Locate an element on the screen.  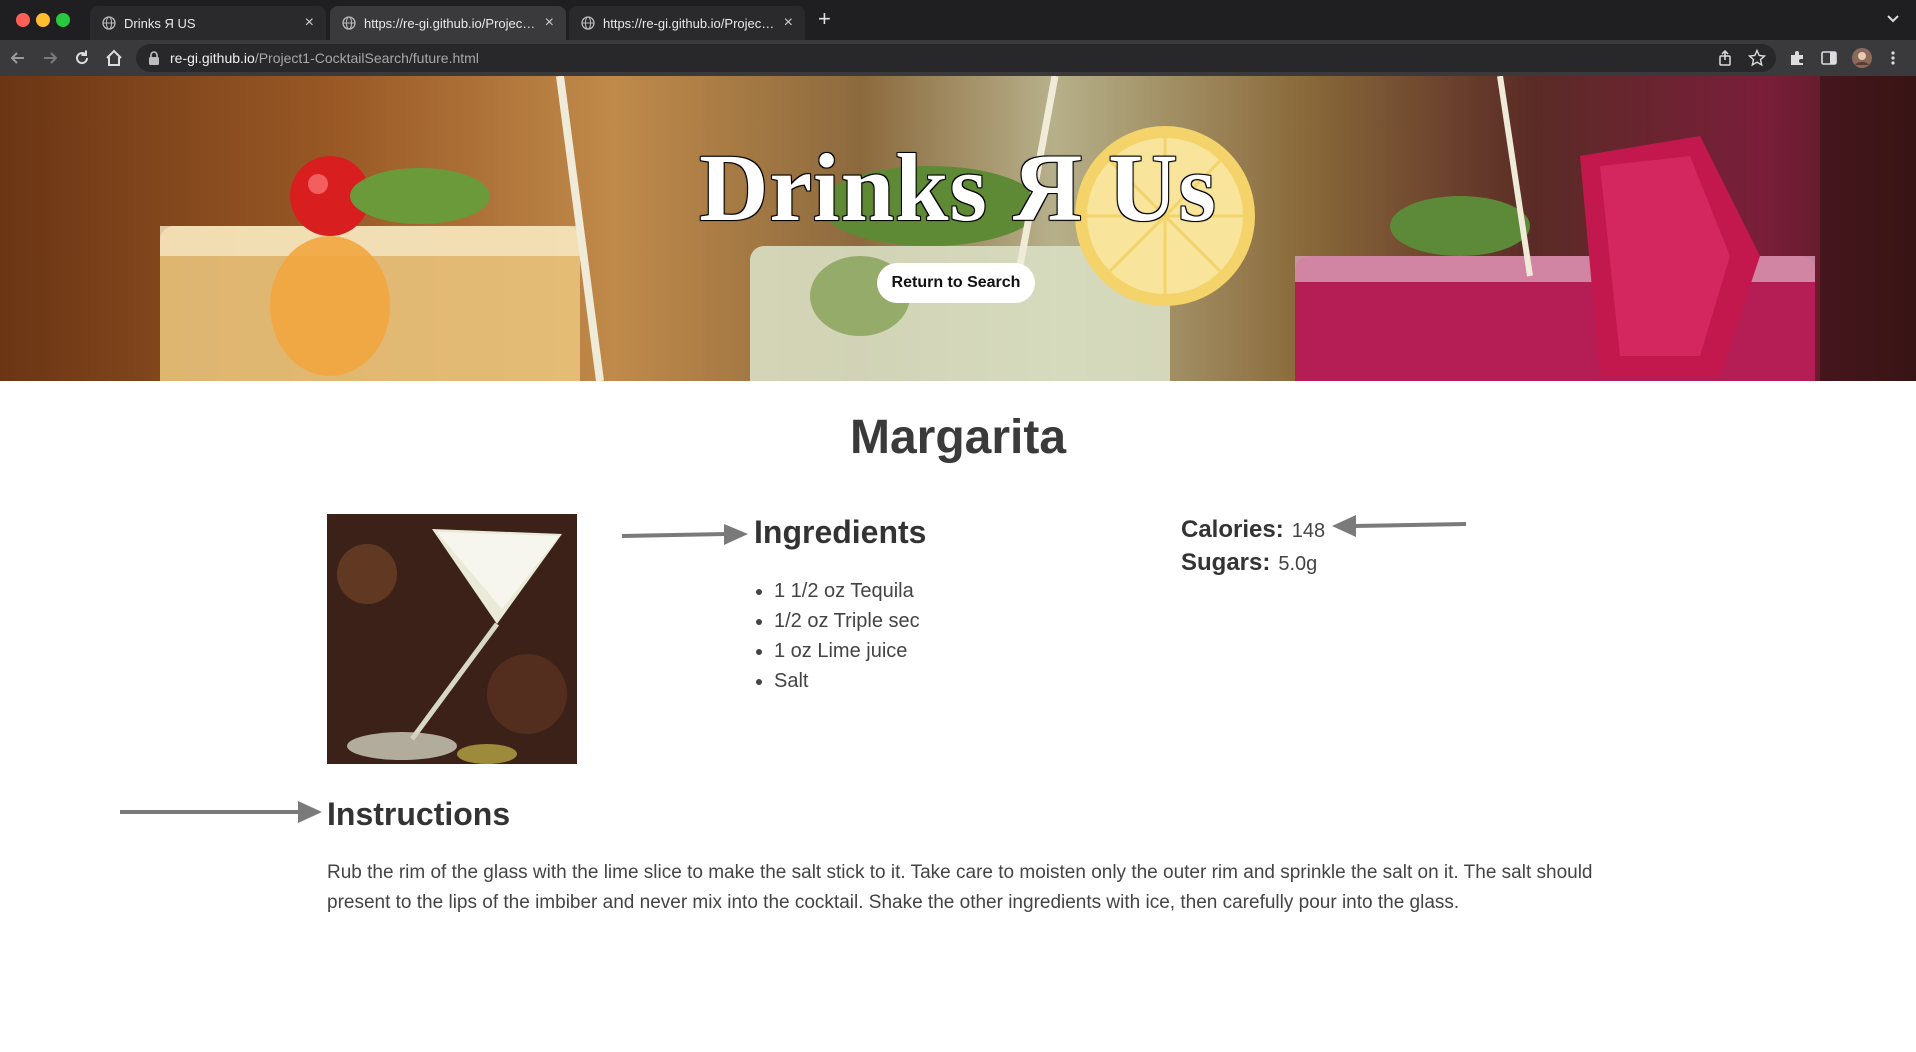
browser-tab: Drinks Я US × is located at coordinates (208, 23).